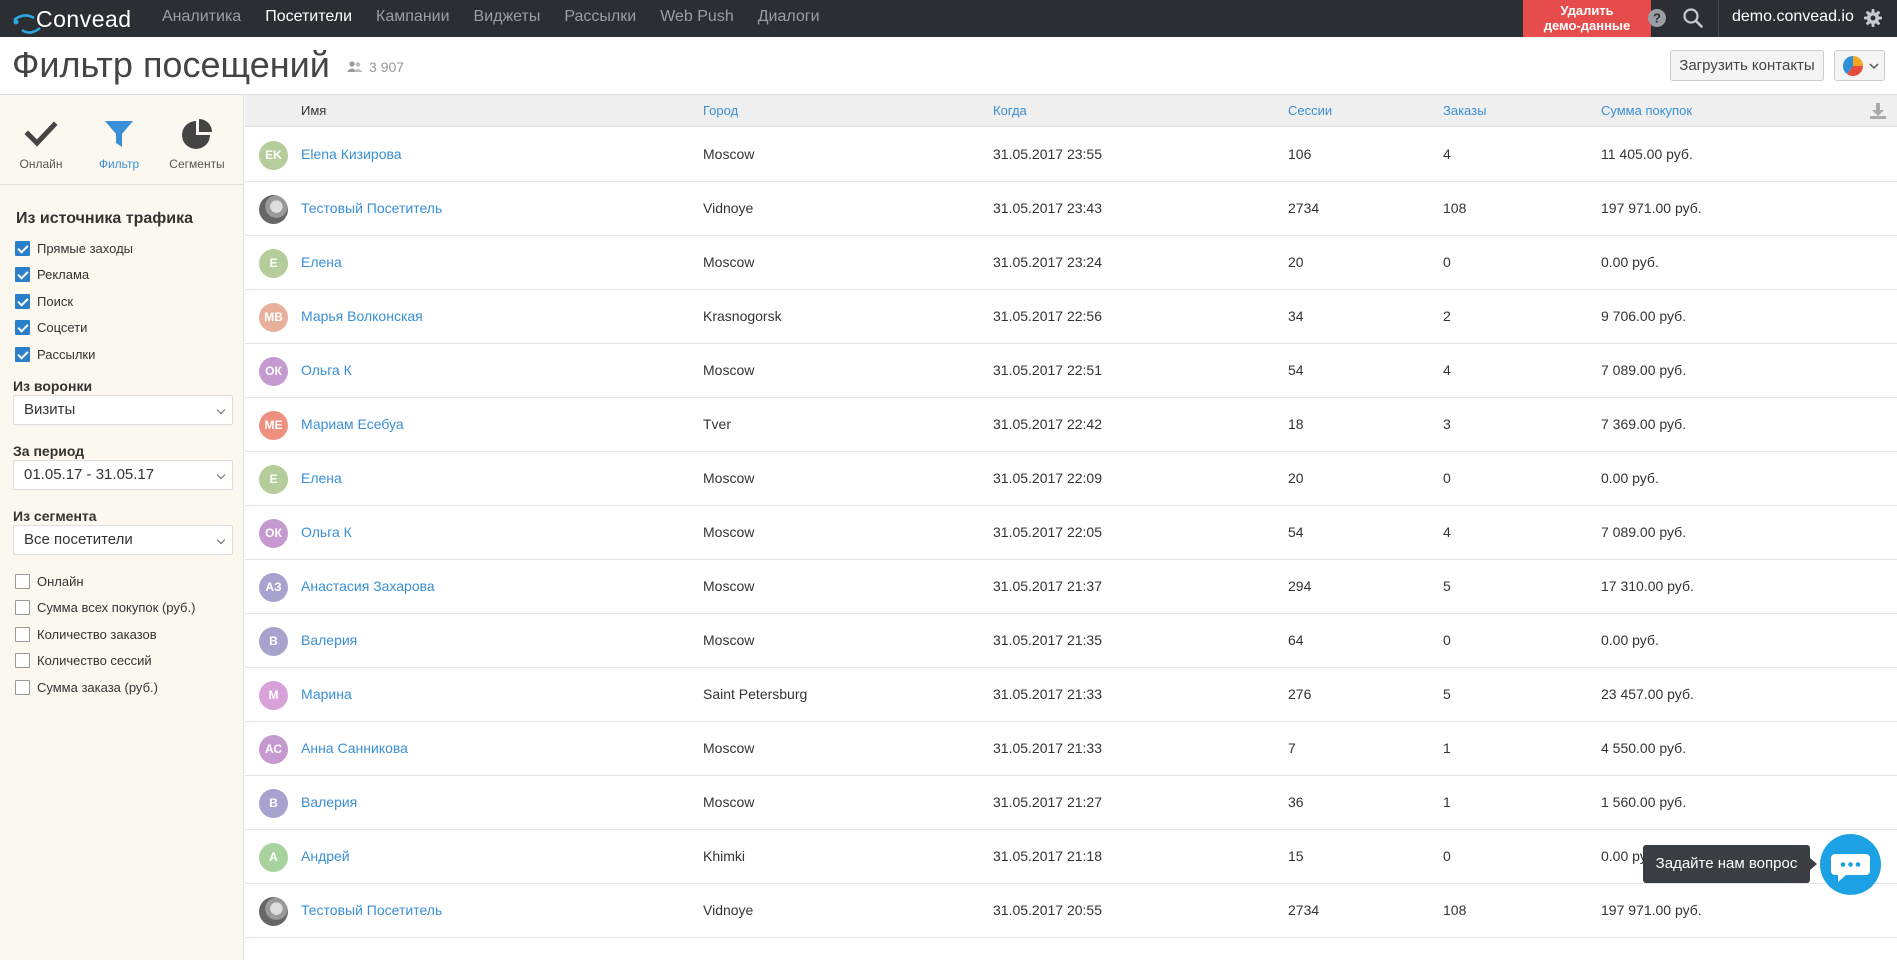  What do you see at coordinates (600, 18) in the screenshot?
I see `nav-item-4: Рассылки` at bounding box center [600, 18].